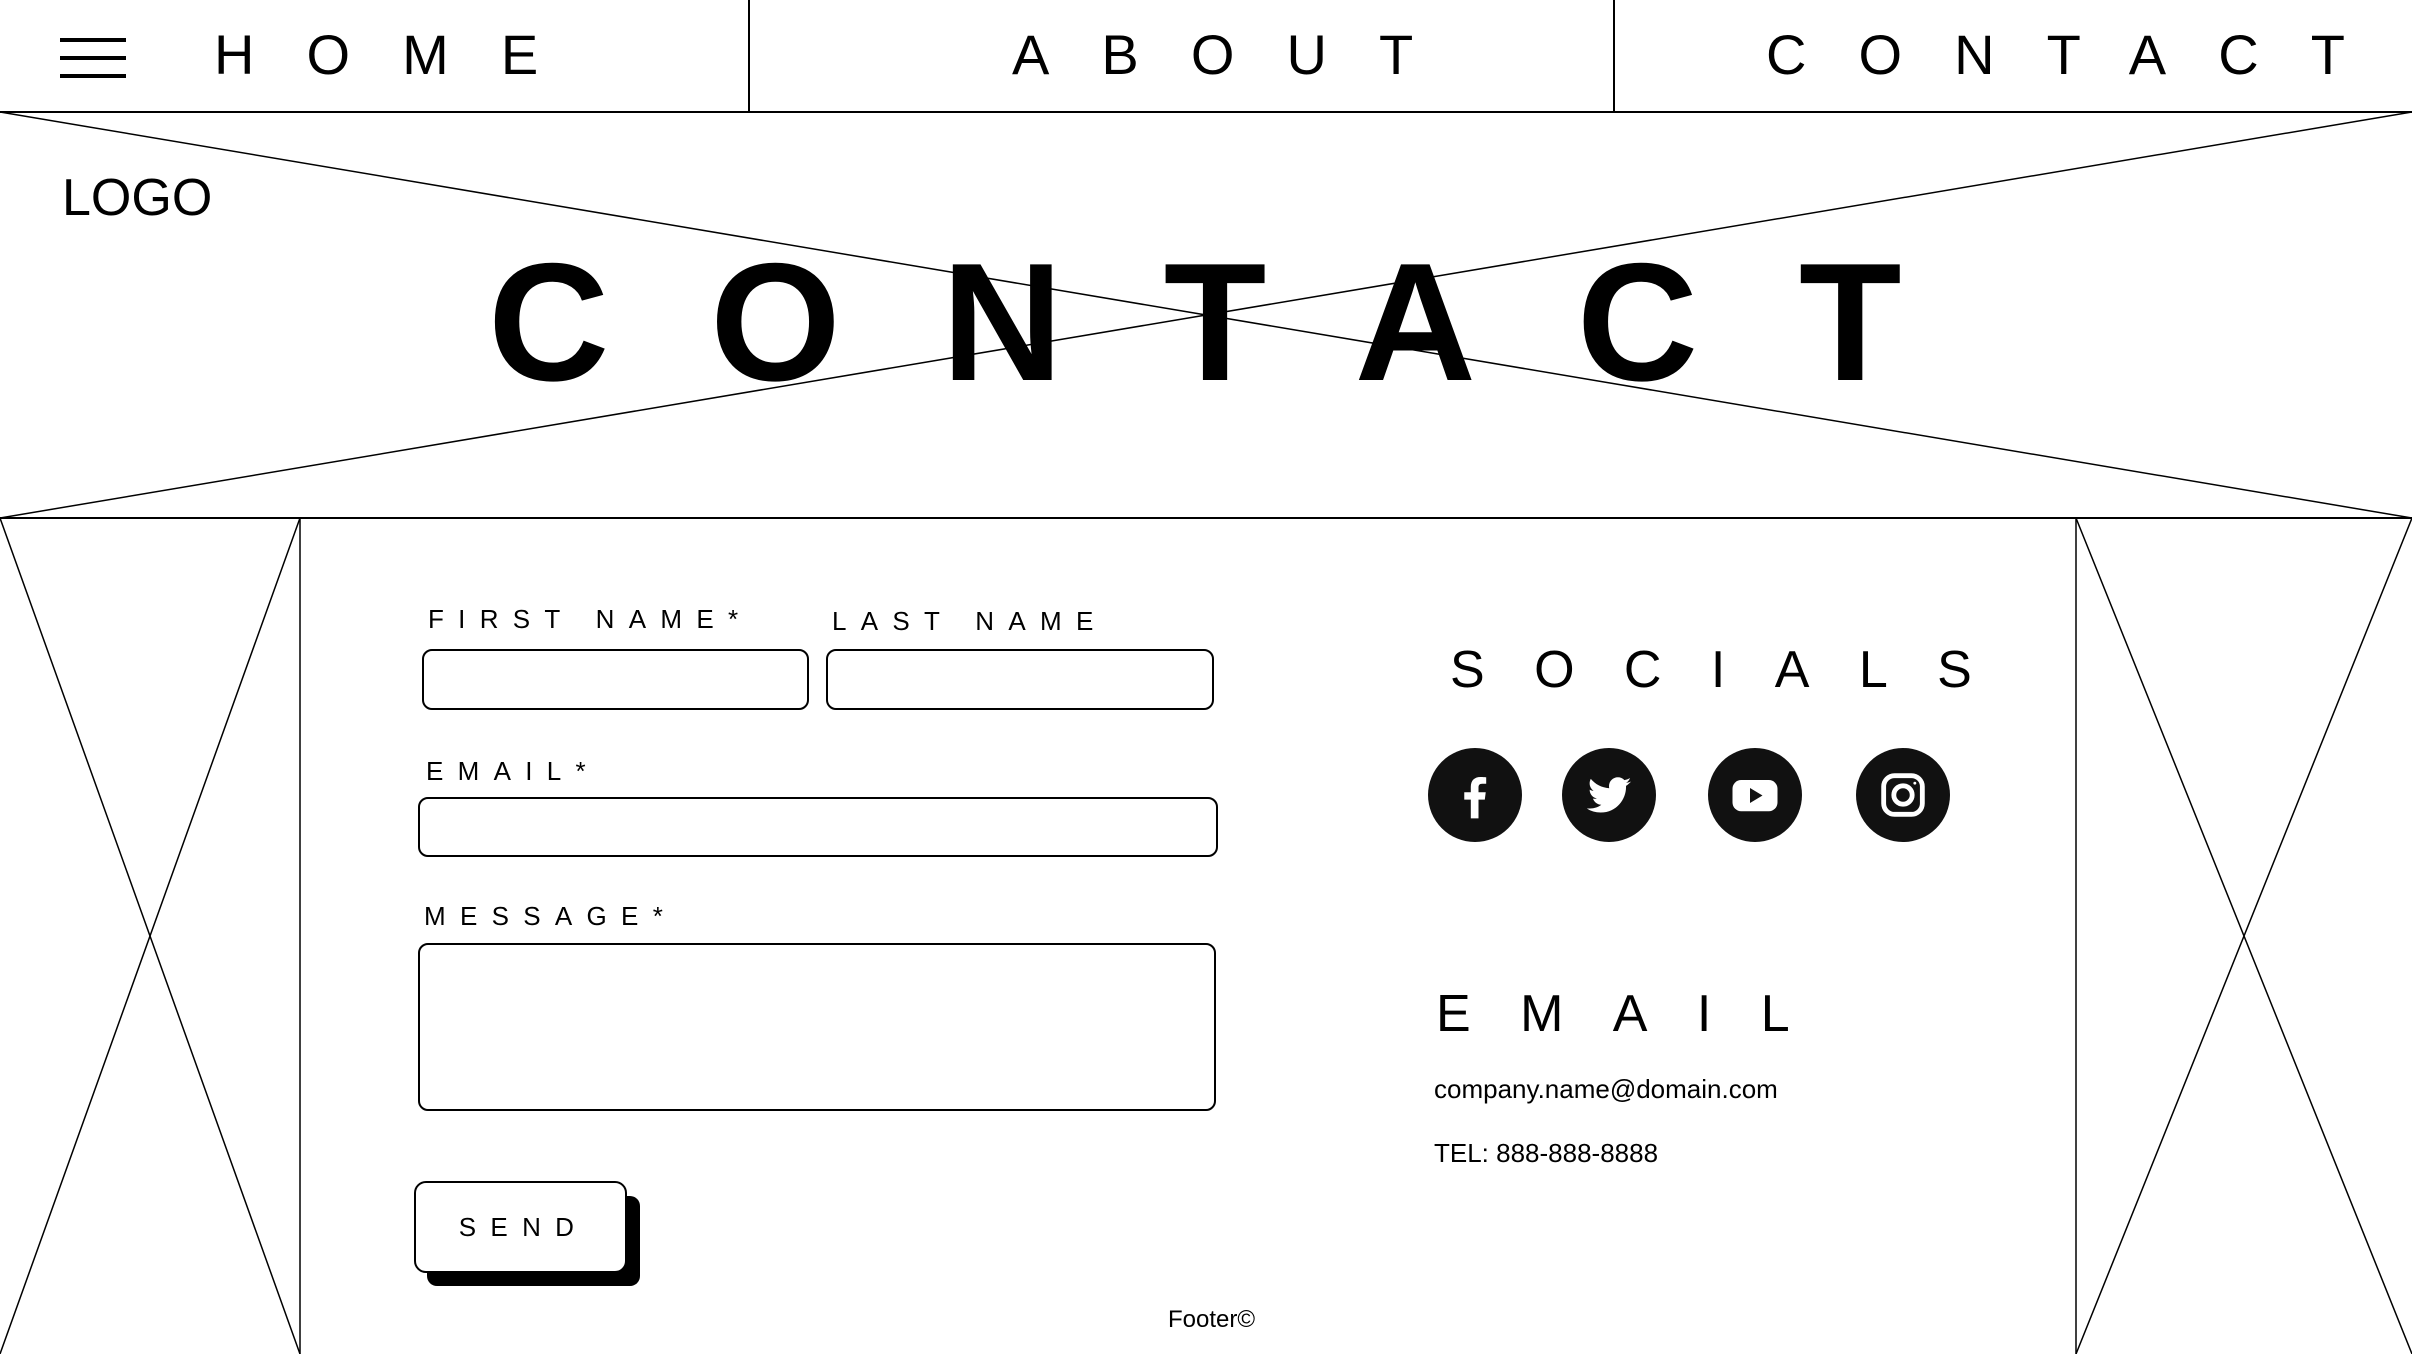 This screenshot has width=2412, height=1354. Describe the element at coordinates (513, 771) in the screenshot. I see `email-label: EMAIL*` at that location.